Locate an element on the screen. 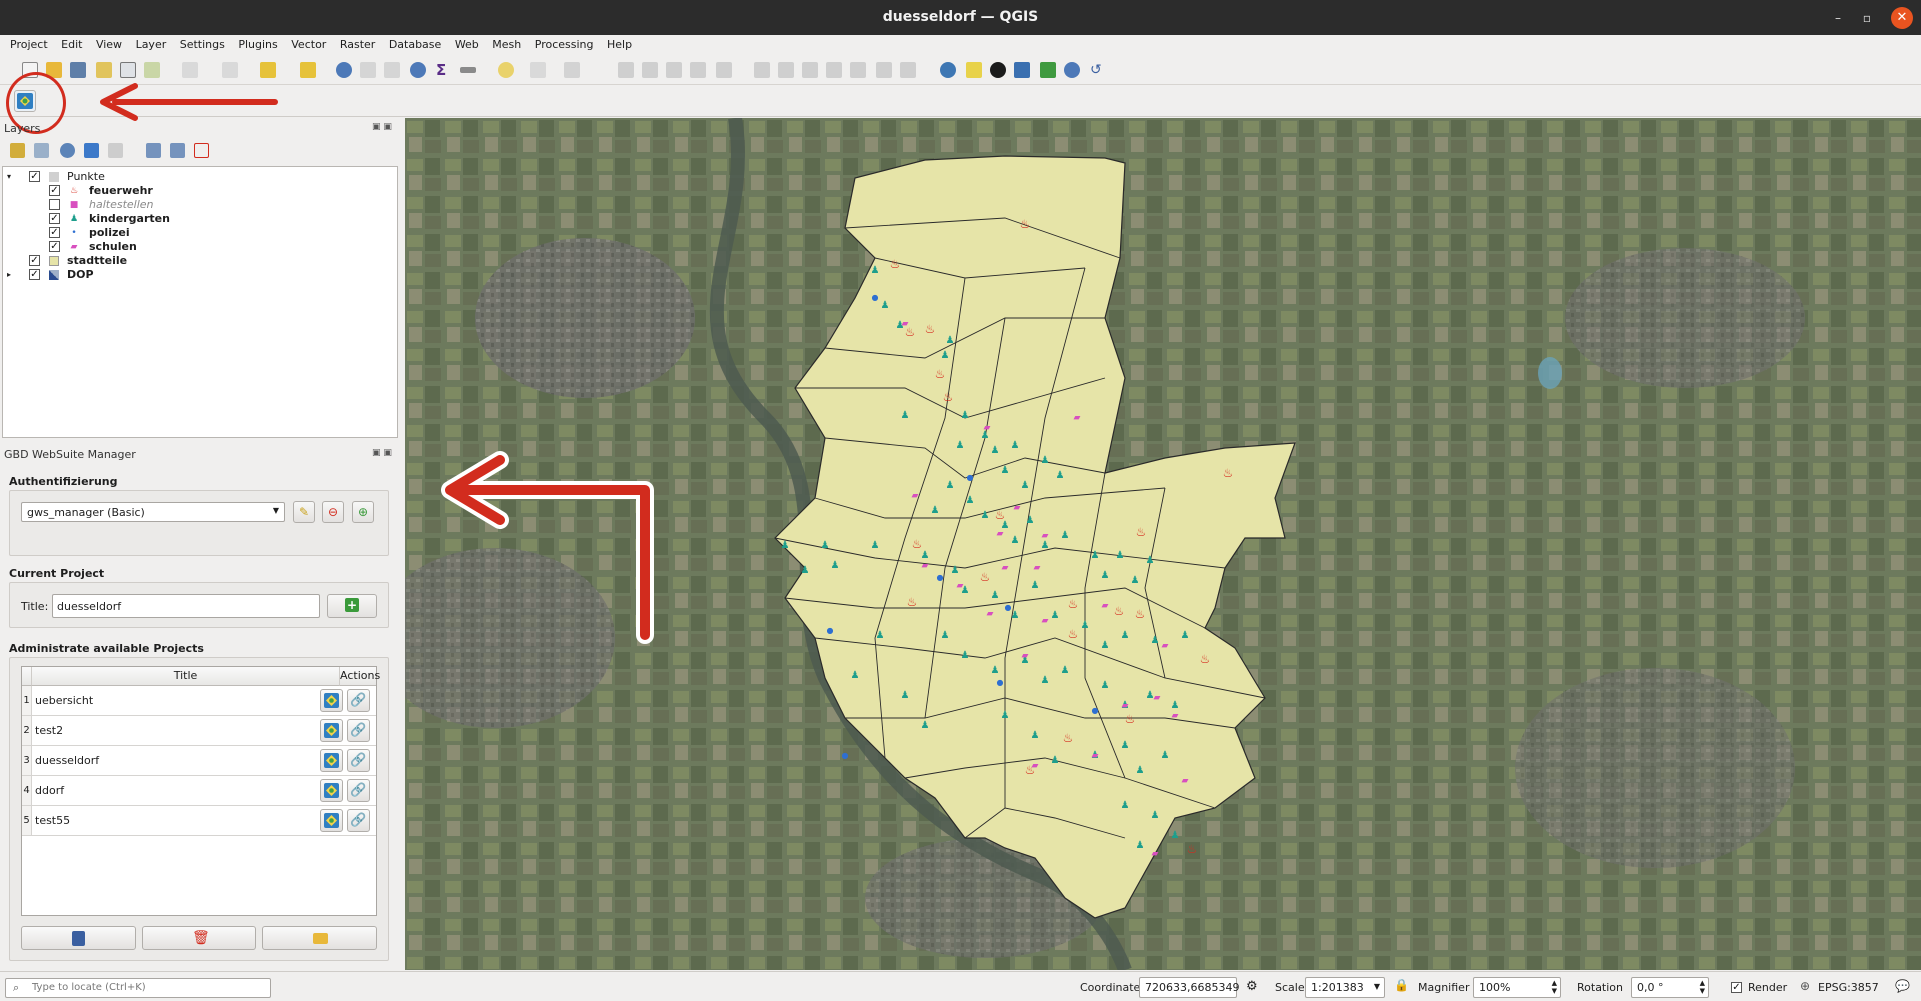  project-title-cell: test2 is located at coordinates (49, 730).